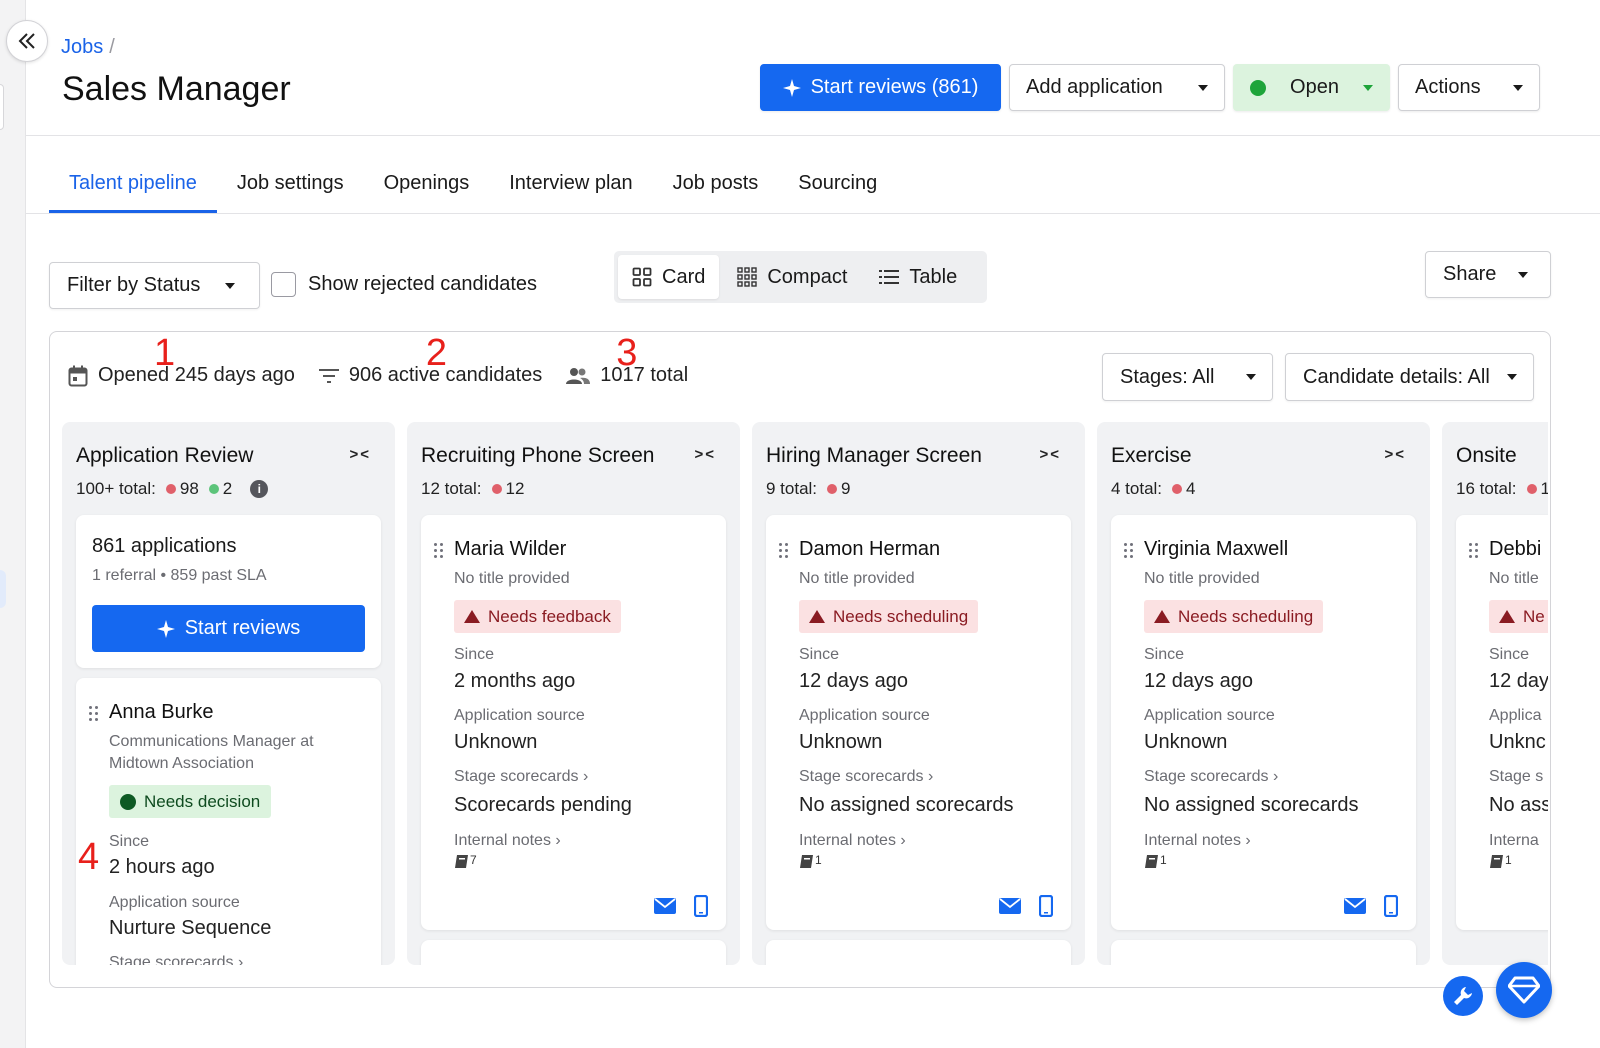 The width and height of the screenshot is (1600, 1048). Describe the element at coordinates (642, 277) in the screenshot. I see `grid-icon` at that location.